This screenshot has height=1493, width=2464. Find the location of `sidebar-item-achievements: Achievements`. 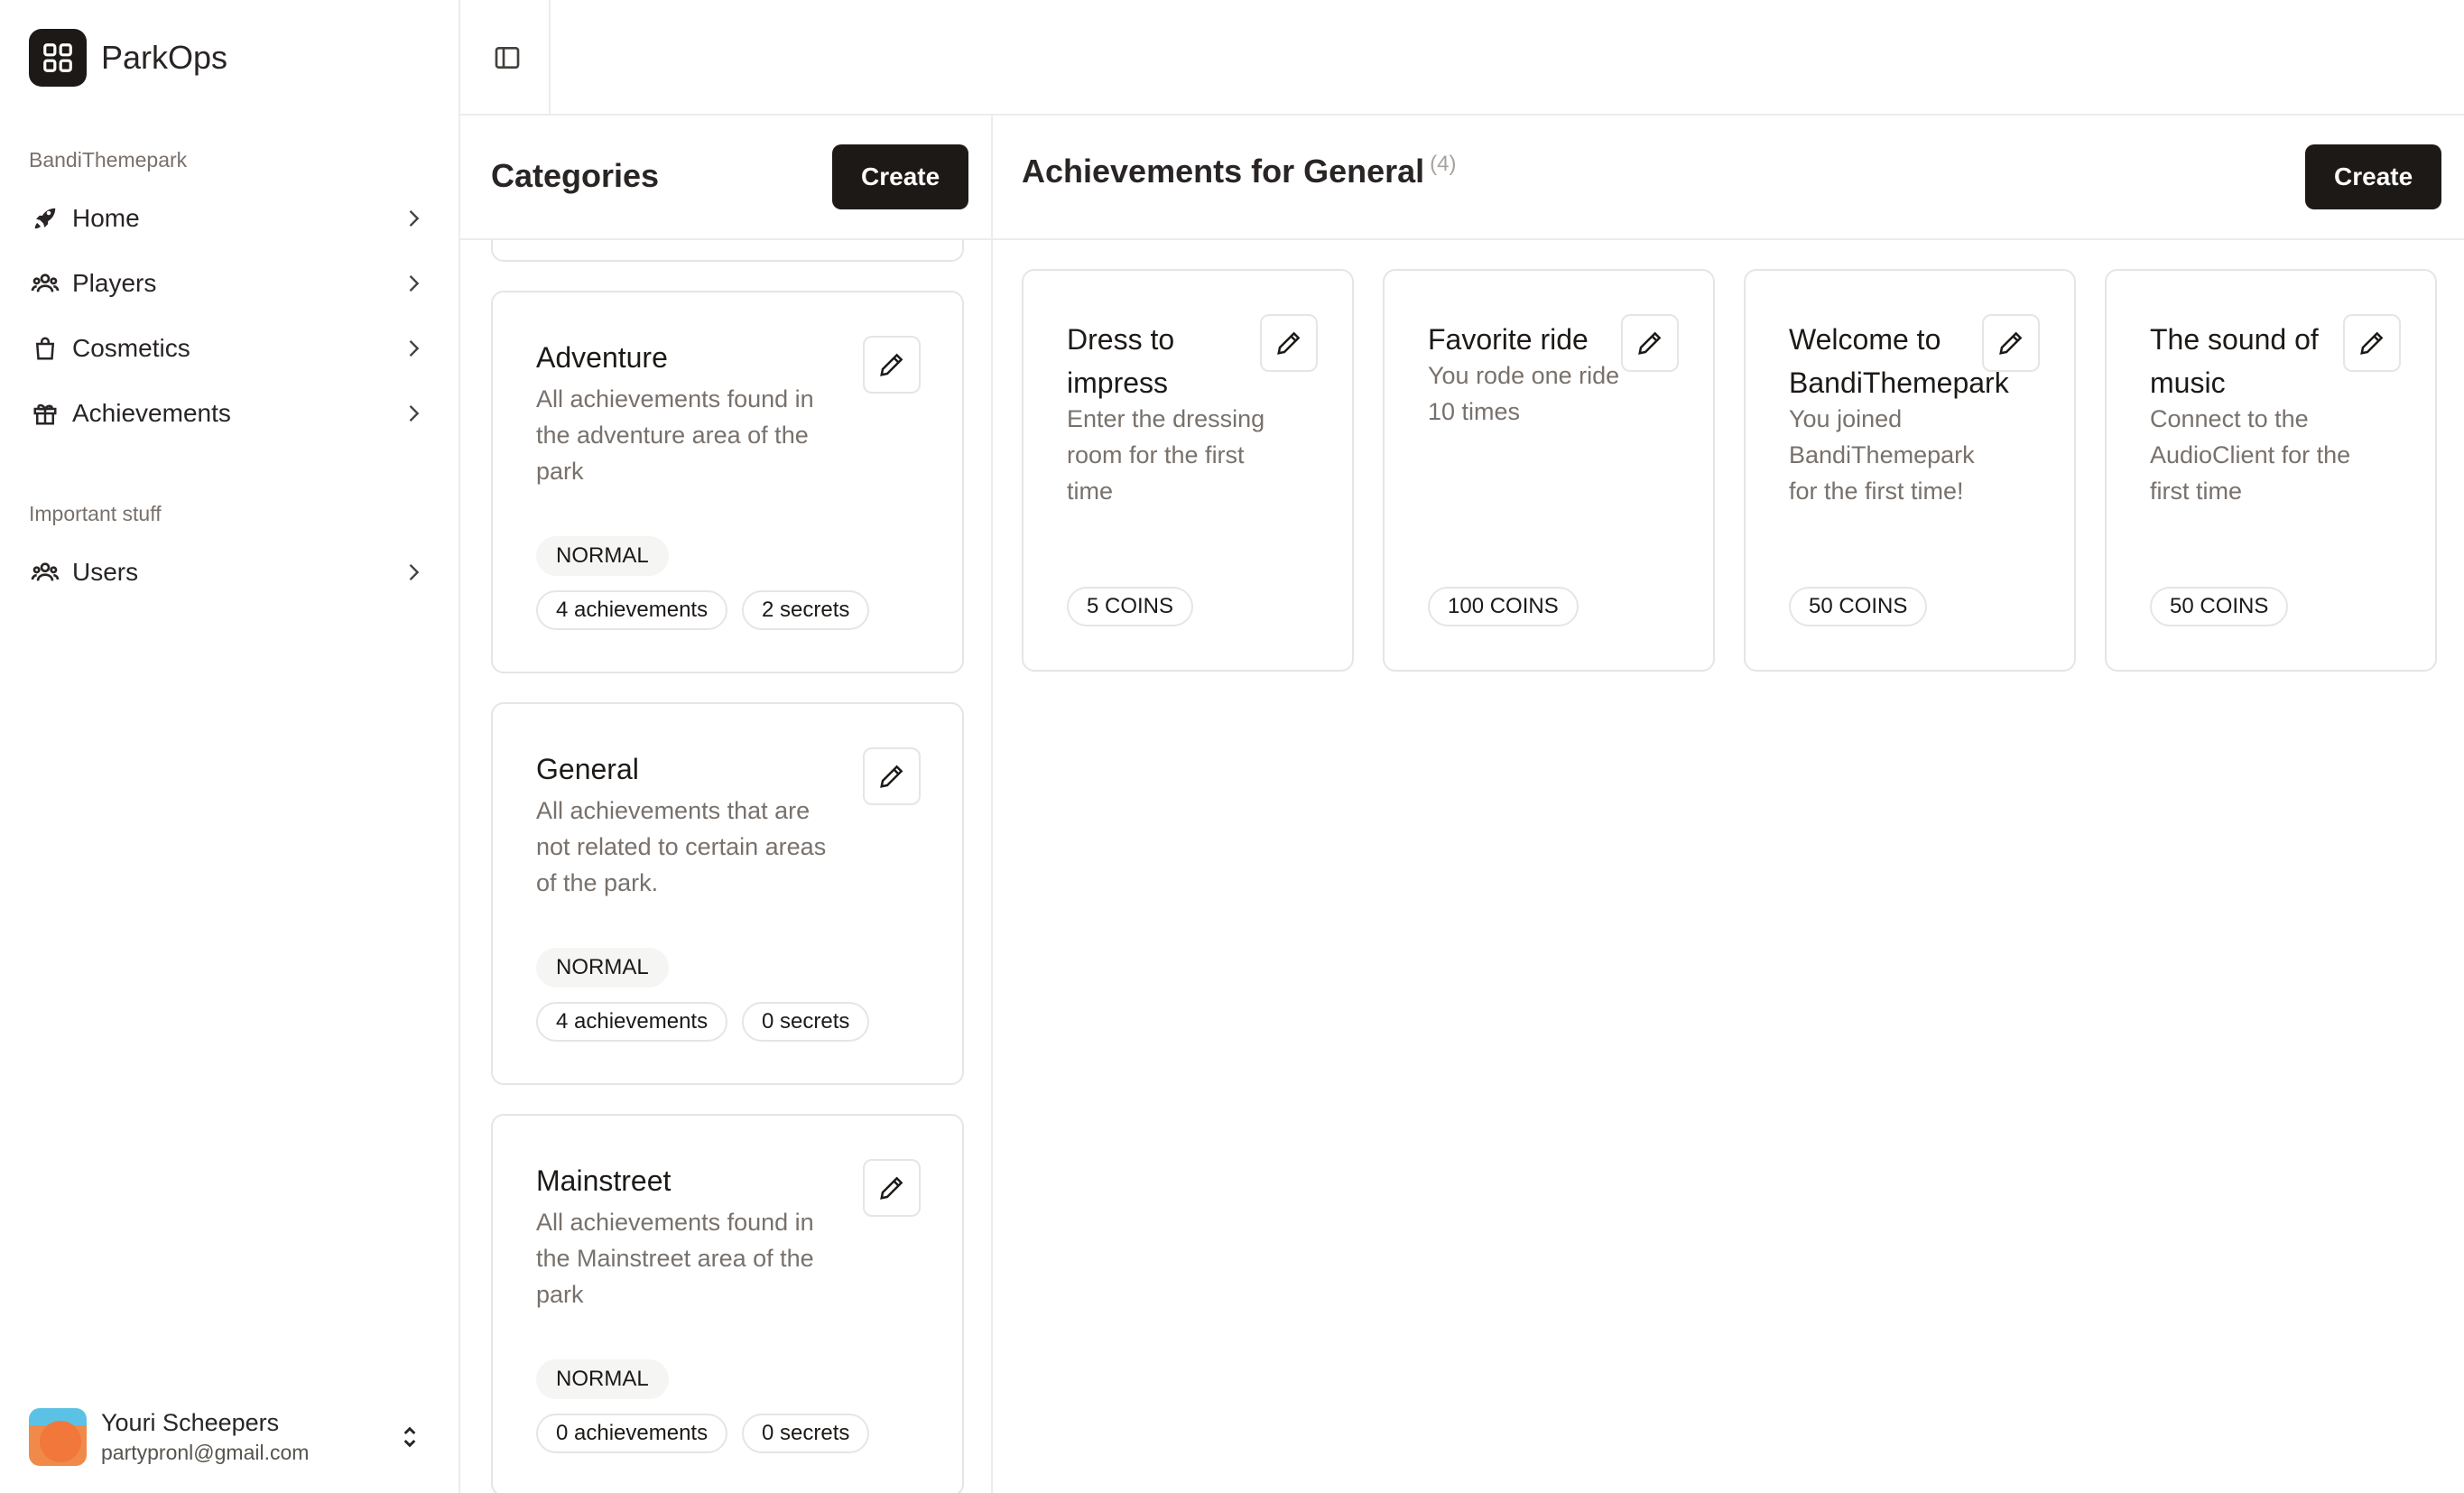

sidebar-item-achievements: Achievements is located at coordinates (230, 413).